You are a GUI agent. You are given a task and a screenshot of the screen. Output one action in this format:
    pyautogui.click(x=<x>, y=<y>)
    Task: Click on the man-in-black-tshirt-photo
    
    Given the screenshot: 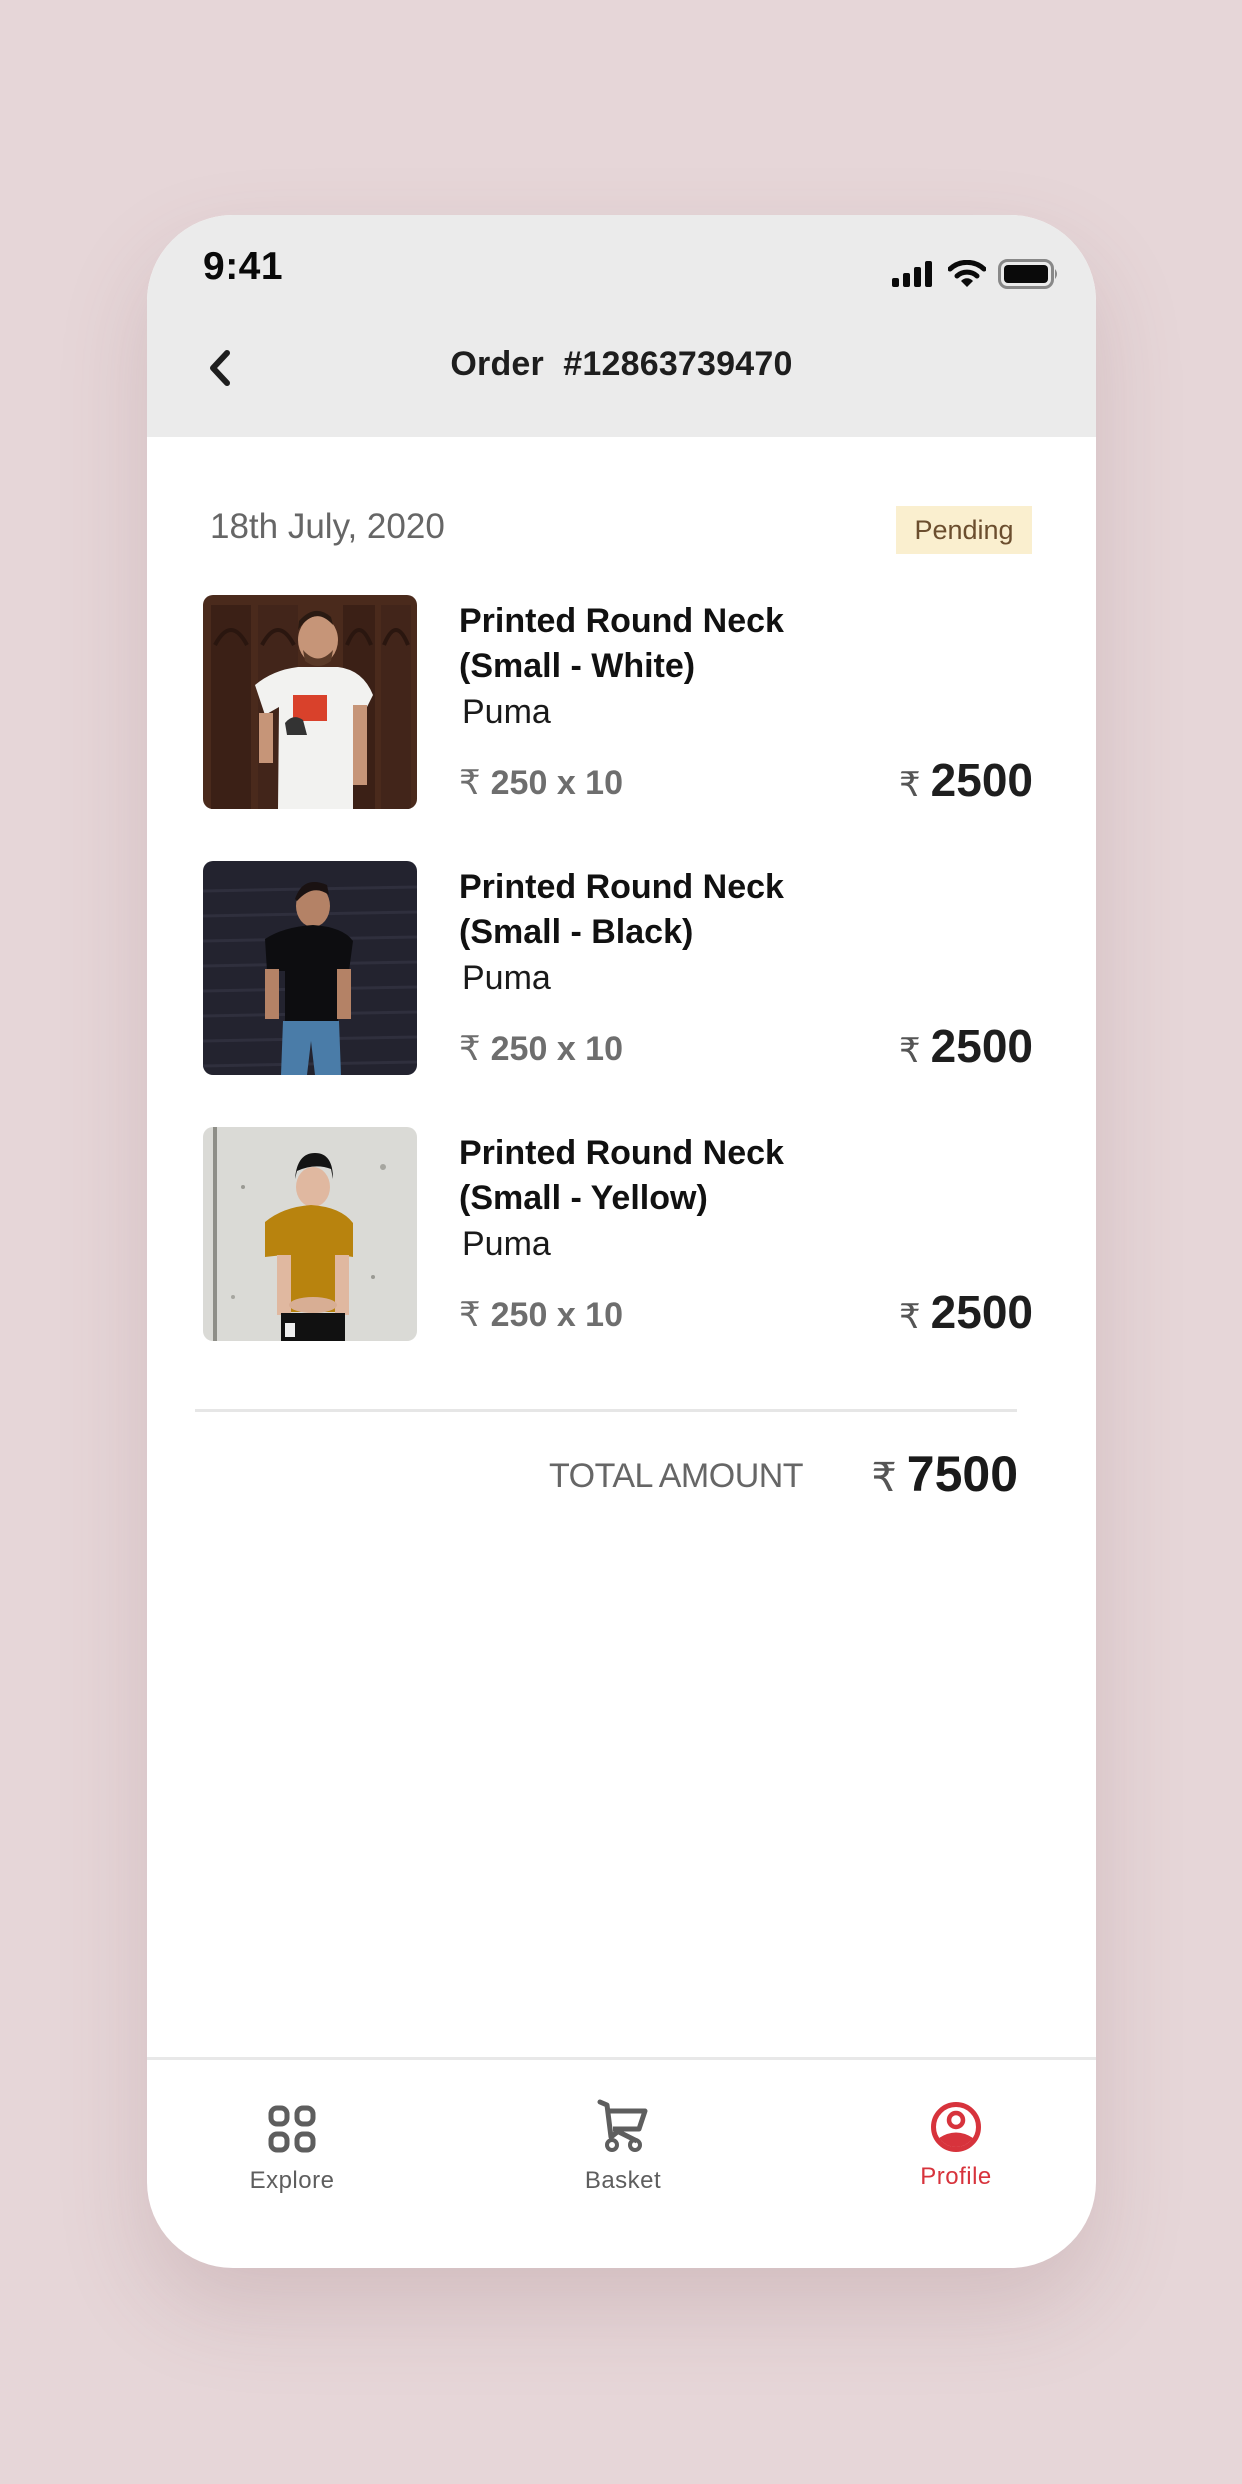 What is the action you would take?
    pyautogui.click(x=310, y=968)
    